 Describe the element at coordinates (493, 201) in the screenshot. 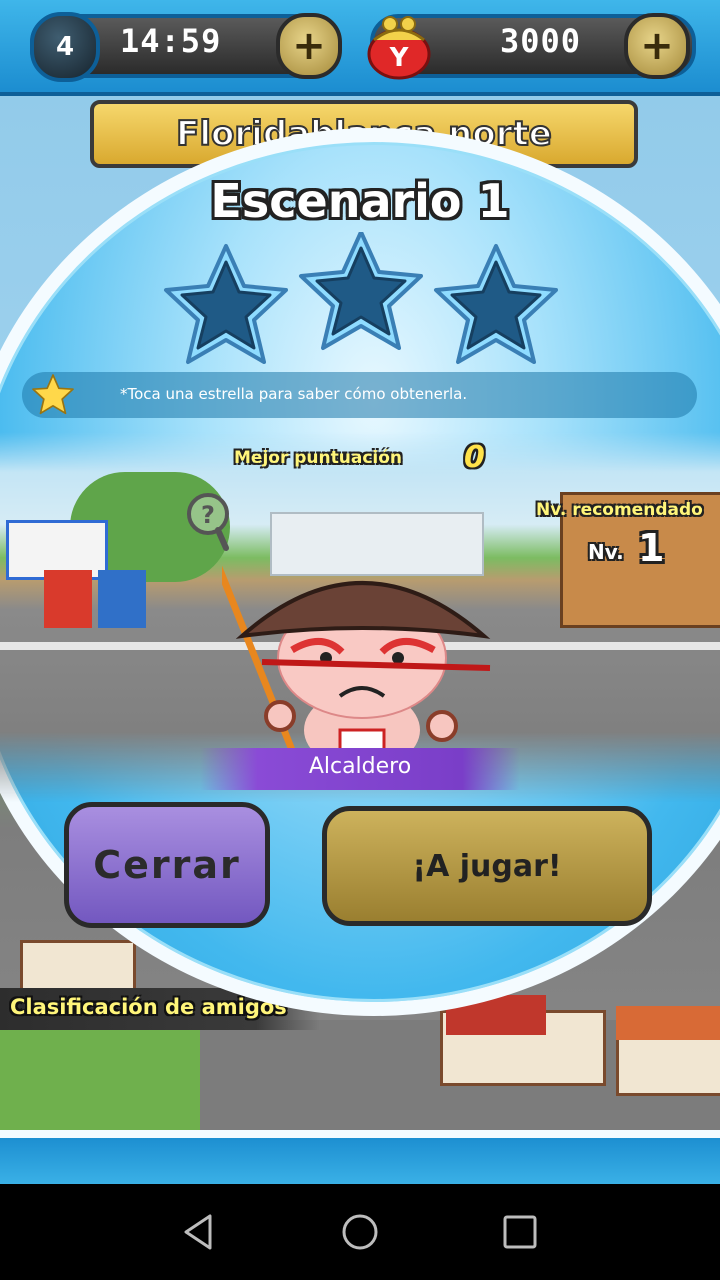

I see `stage-number: 1` at that location.